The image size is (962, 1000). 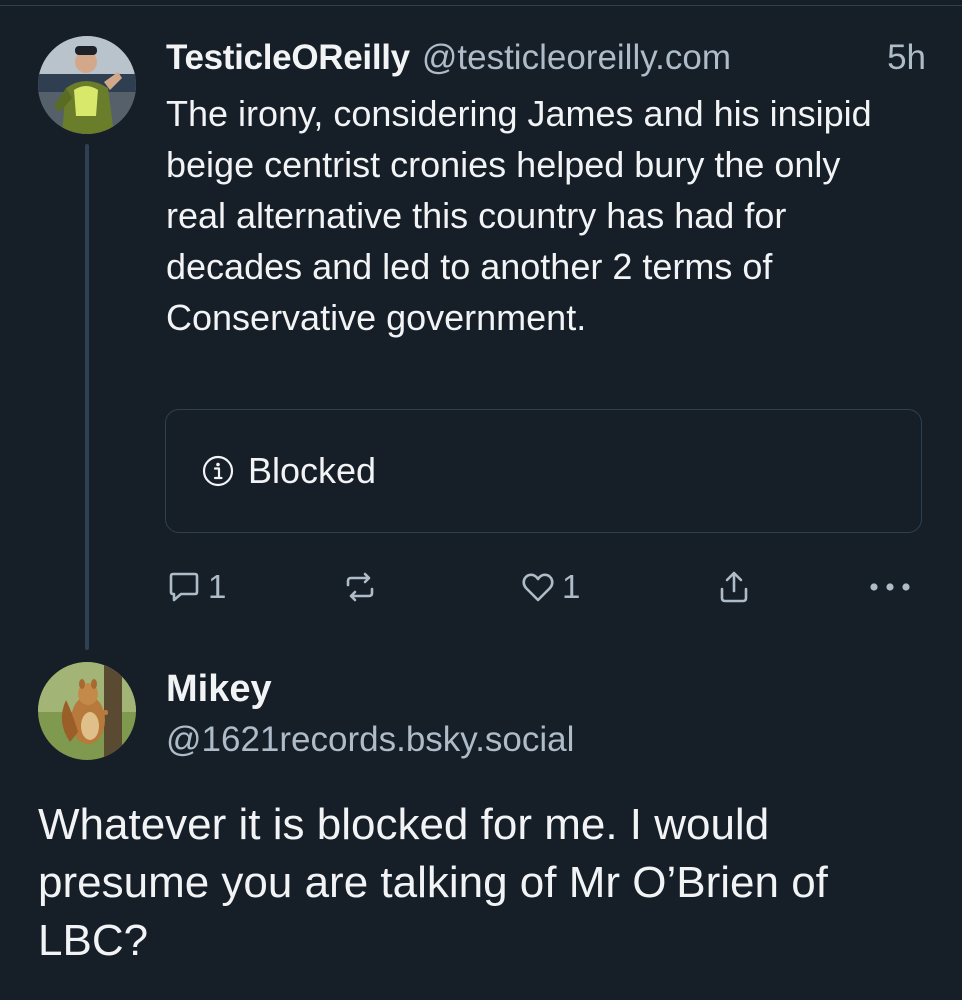 I want to click on like-count: 1, so click(x=571, y=586).